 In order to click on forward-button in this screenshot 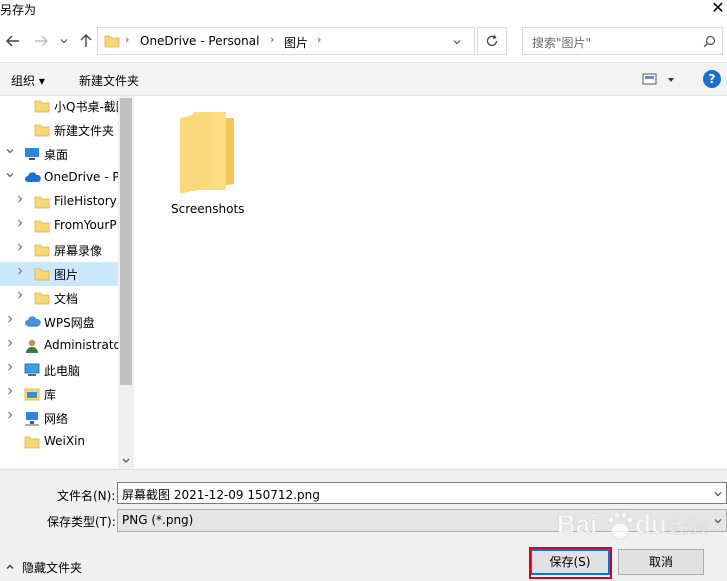, I will do `click(41, 41)`.